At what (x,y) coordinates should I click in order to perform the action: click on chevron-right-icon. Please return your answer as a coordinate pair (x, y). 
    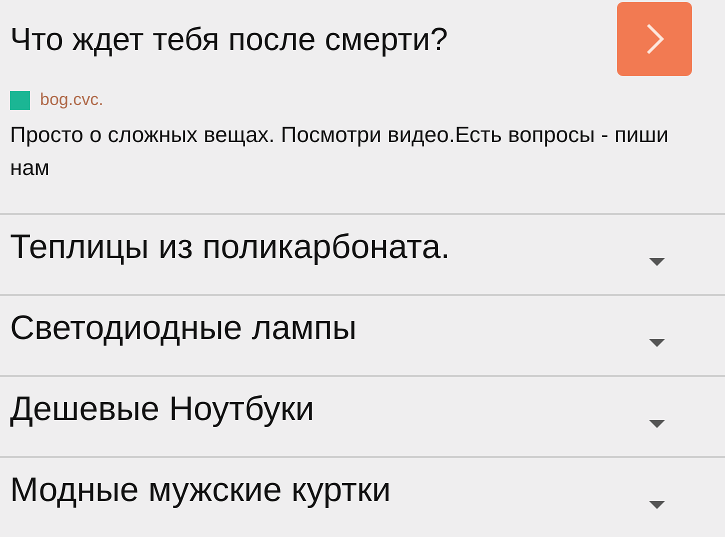
    Looking at the image, I should click on (654, 39).